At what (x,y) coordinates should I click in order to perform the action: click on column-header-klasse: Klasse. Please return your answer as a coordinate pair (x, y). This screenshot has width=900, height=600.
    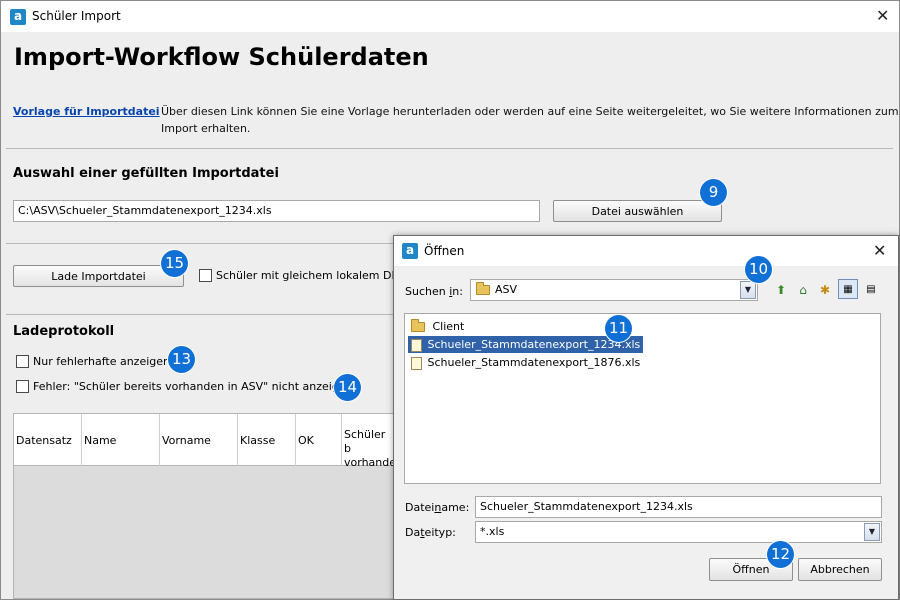
    Looking at the image, I should click on (267, 440).